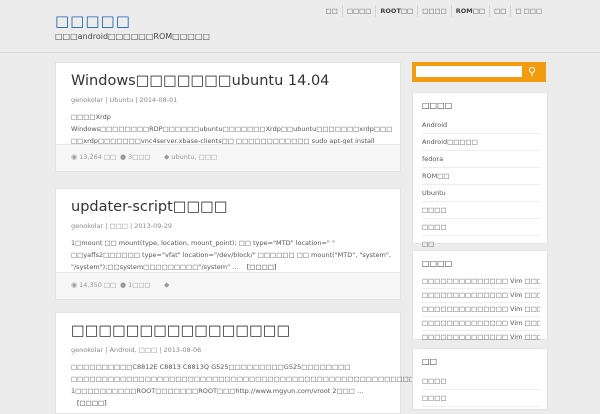  Describe the element at coordinates (98, 157) in the screenshot. I see `views-count: 13,264 □□` at that location.